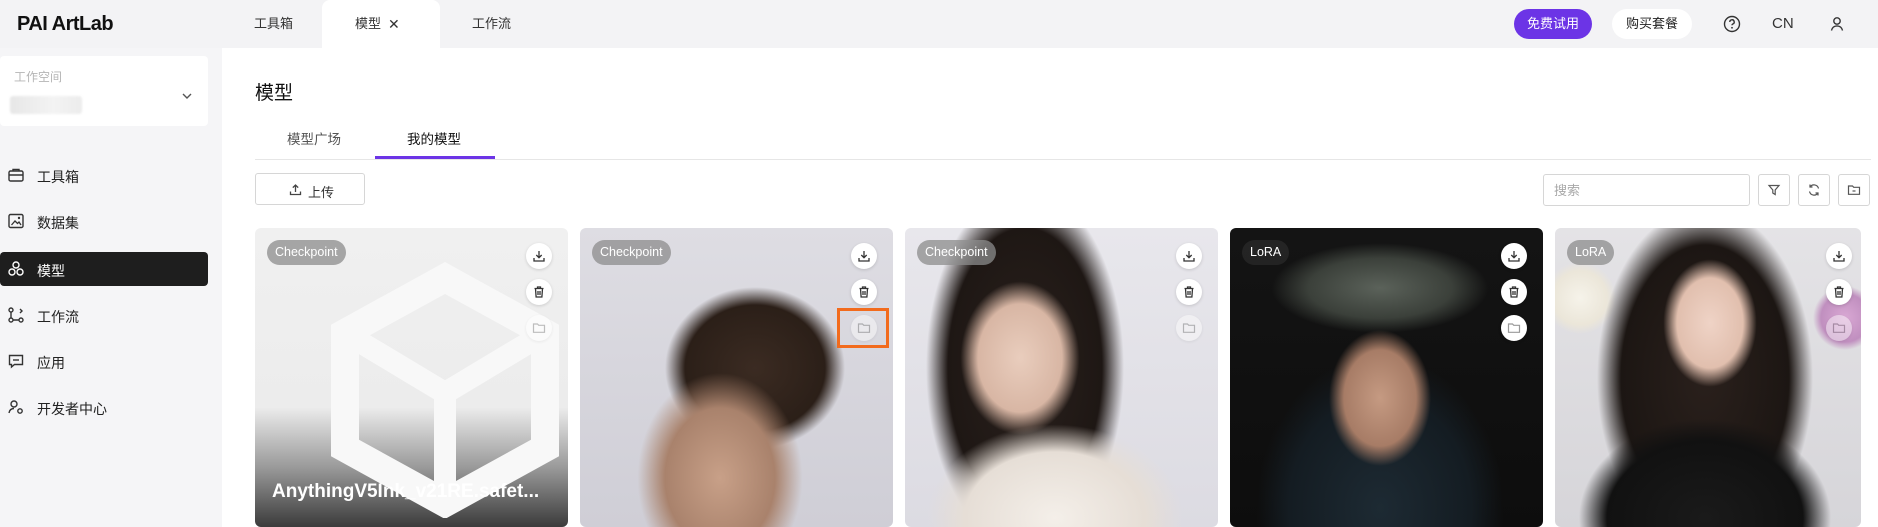 The image size is (1878, 527). Describe the element at coordinates (46, 105) in the screenshot. I see `workspace-value-blurred` at that location.